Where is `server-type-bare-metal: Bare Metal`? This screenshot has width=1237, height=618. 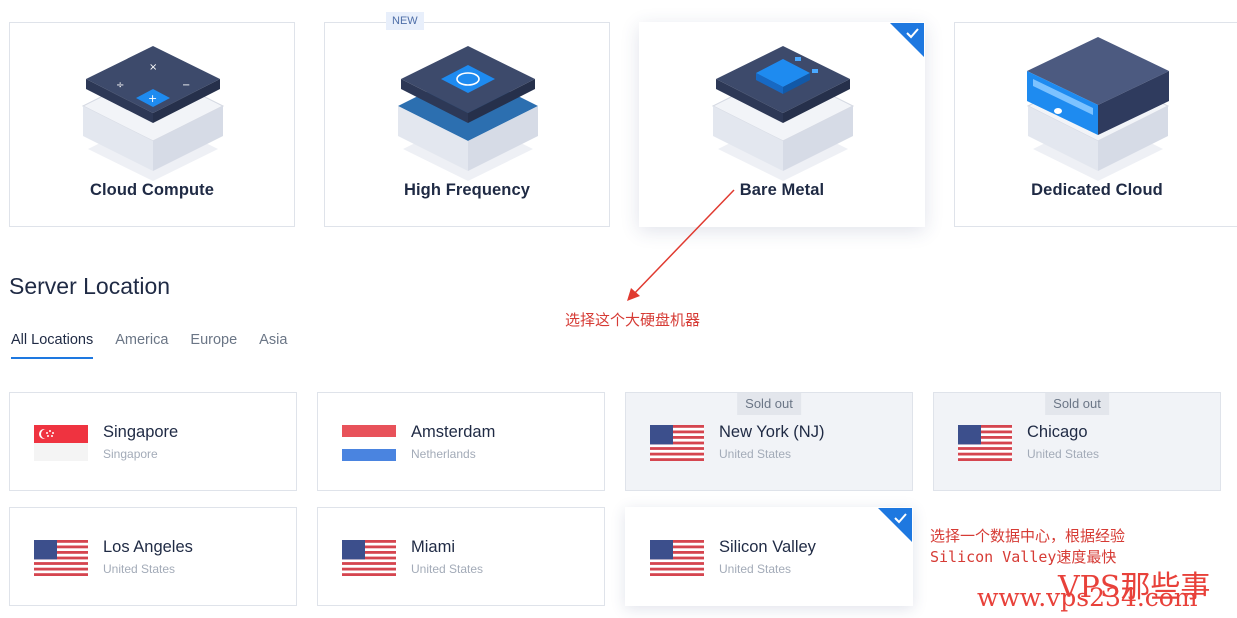 server-type-bare-metal: Bare Metal is located at coordinates (782, 124).